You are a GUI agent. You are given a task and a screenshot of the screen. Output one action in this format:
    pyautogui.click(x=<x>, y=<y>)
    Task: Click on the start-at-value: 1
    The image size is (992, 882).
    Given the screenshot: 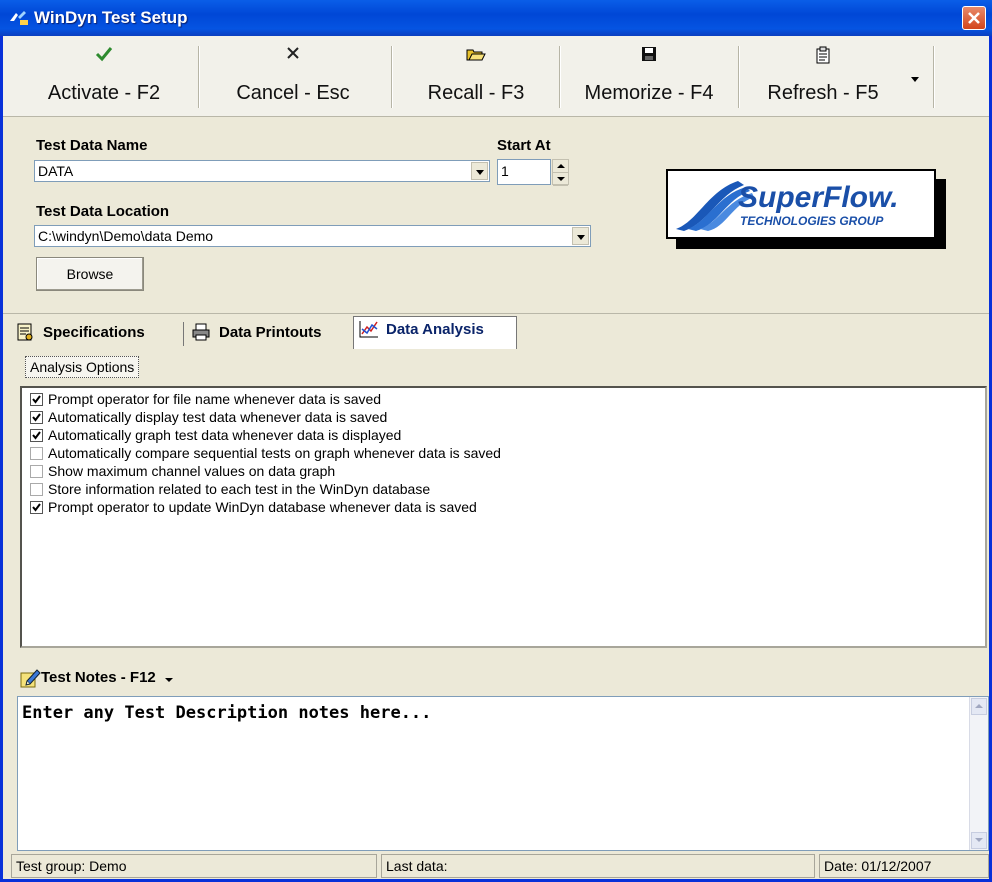 What is the action you would take?
    pyautogui.click(x=505, y=171)
    